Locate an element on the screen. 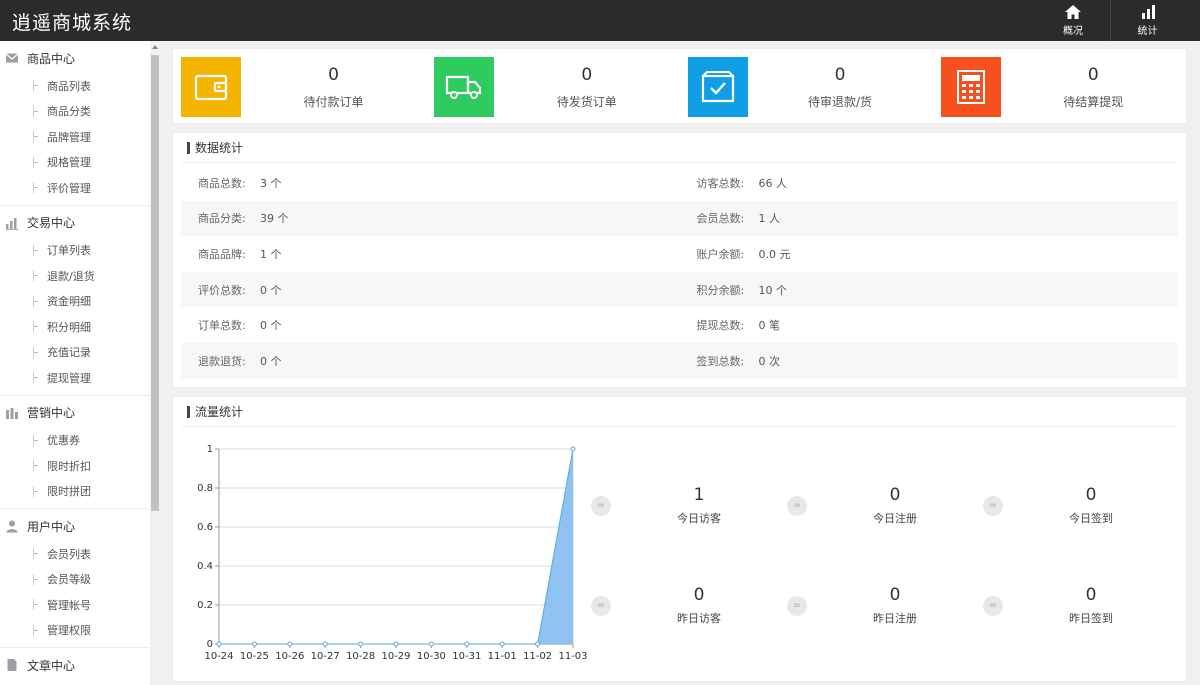 The height and width of the screenshot is (685, 1200). sidebar-group-header: 文章中心 is located at coordinates (79, 665).